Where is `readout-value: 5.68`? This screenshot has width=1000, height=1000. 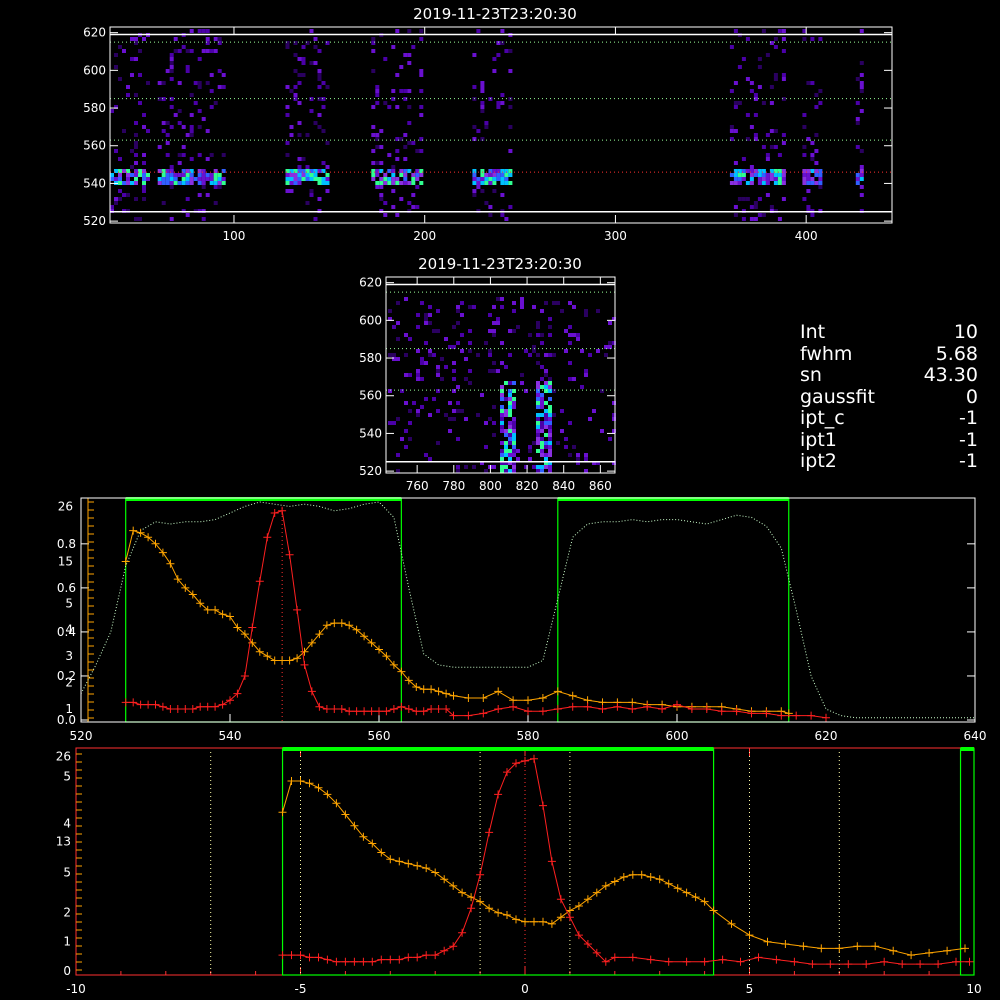
readout-value: 5.68 is located at coordinates (956, 353).